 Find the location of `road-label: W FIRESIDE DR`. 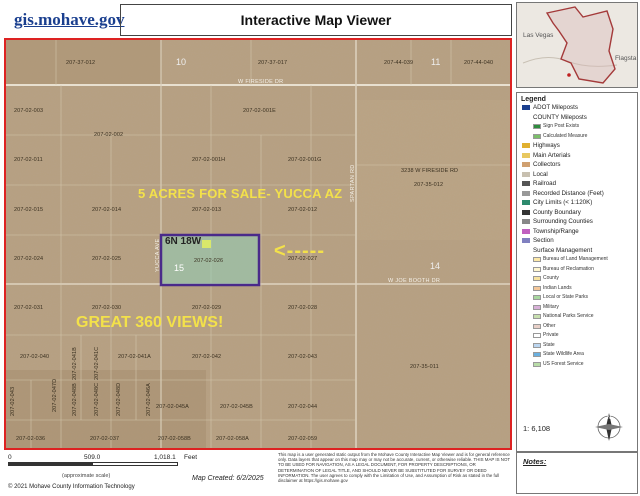

road-label: W FIRESIDE DR is located at coordinates (261, 82).